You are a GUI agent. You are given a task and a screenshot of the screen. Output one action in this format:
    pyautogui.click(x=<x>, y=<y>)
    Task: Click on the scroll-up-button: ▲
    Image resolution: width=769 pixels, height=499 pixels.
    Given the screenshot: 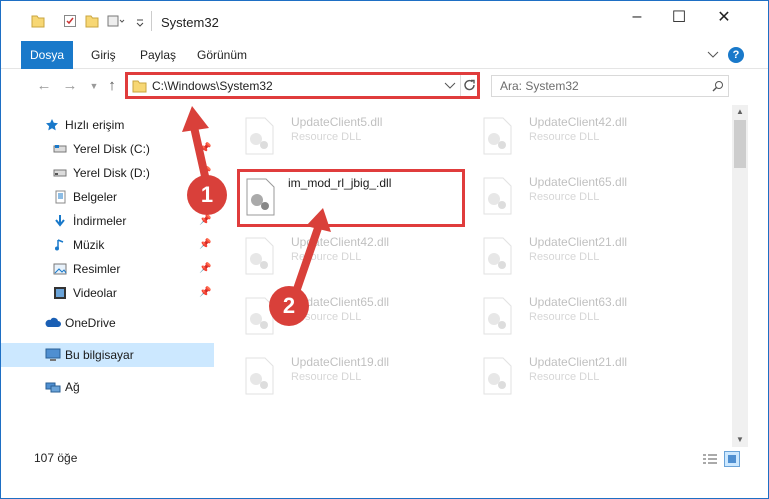 What is the action you would take?
    pyautogui.click(x=740, y=112)
    